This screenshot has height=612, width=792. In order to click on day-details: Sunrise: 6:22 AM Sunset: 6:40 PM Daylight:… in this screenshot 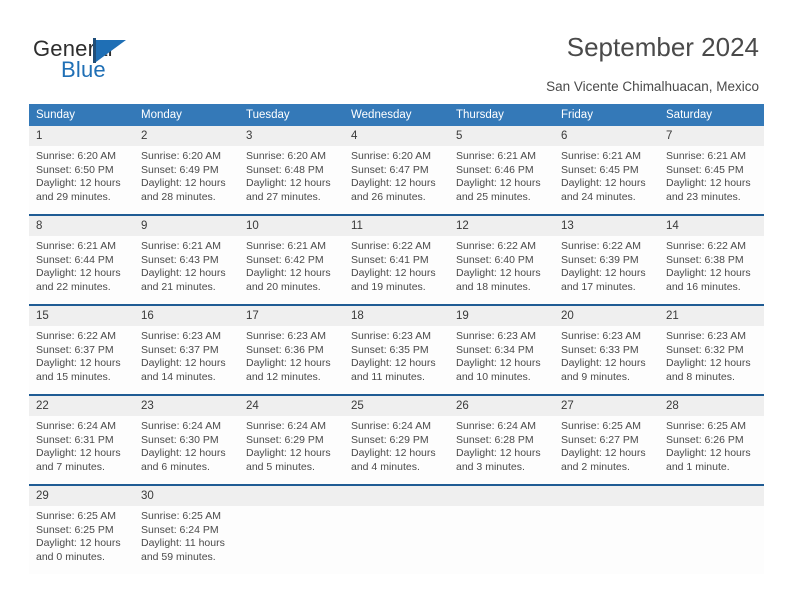, I will do `click(501, 265)`.